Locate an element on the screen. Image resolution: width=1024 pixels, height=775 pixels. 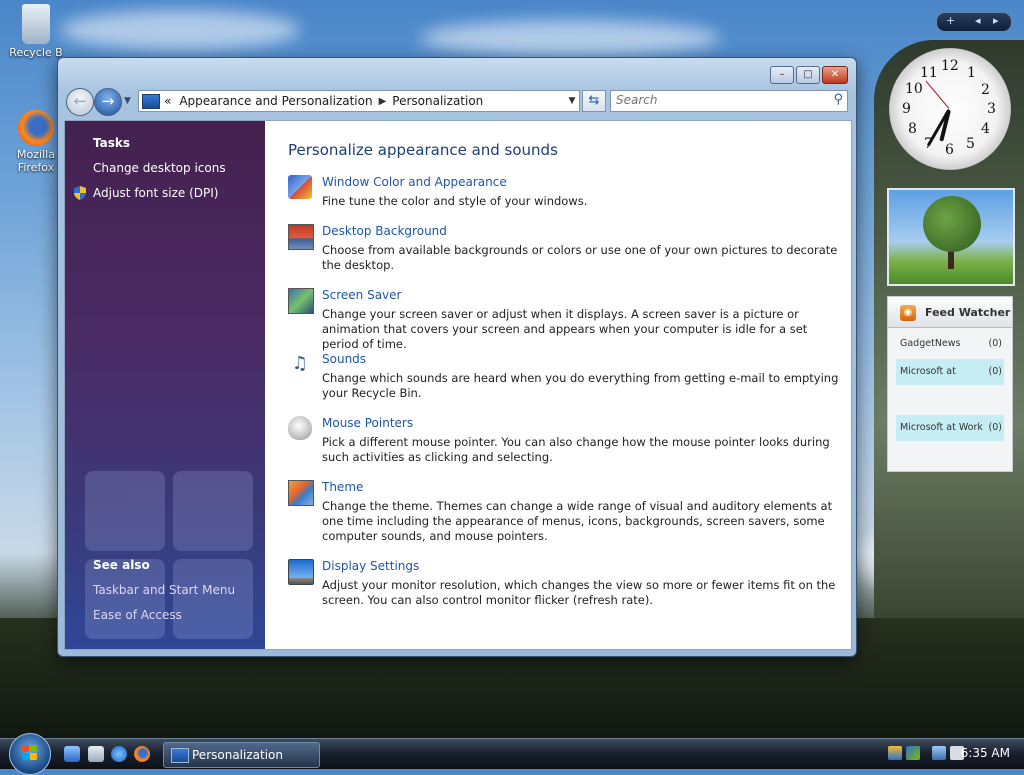
theme-link: Theme is located at coordinates (342, 487).